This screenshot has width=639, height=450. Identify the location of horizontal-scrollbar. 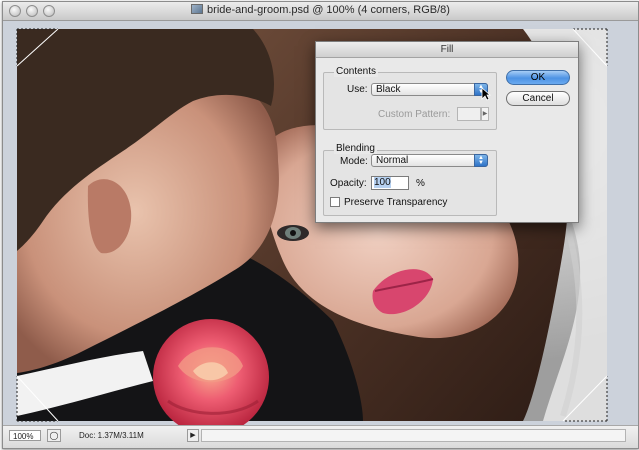
(413, 435).